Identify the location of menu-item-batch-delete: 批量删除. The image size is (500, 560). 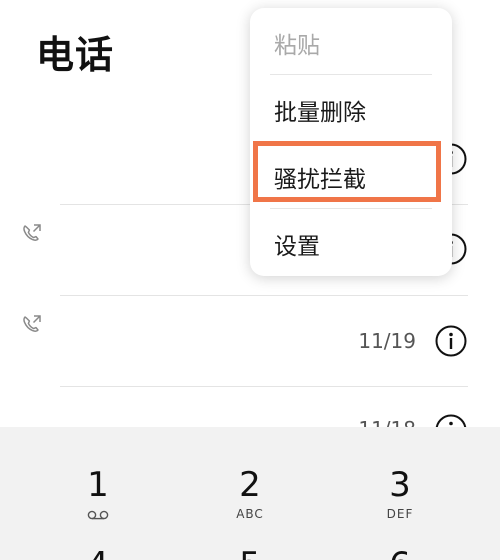
(351, 110).